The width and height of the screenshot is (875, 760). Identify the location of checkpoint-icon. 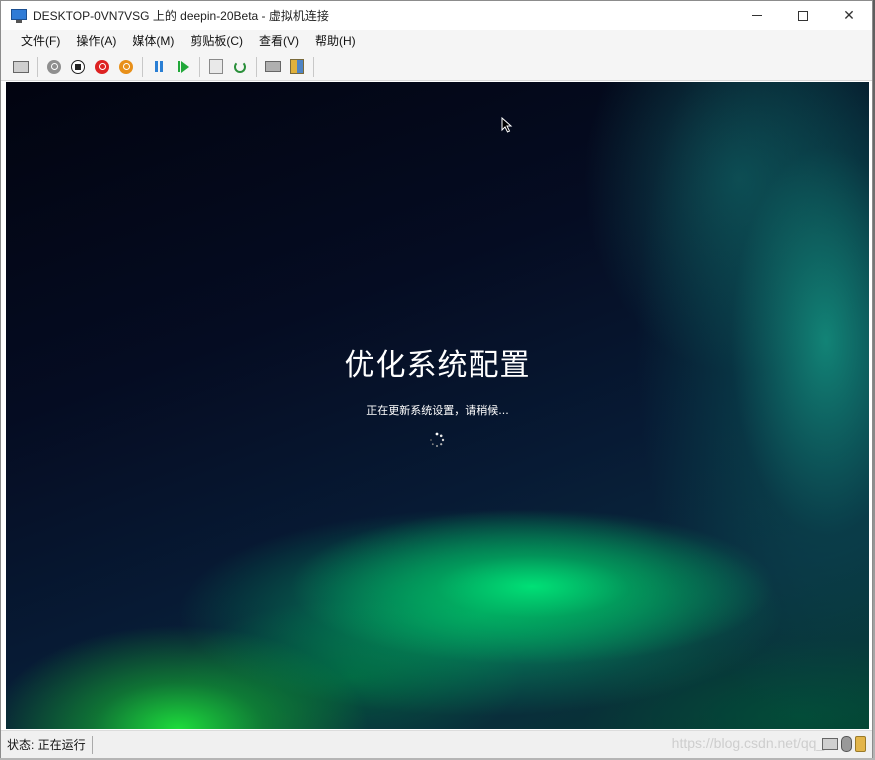
(216, 66).